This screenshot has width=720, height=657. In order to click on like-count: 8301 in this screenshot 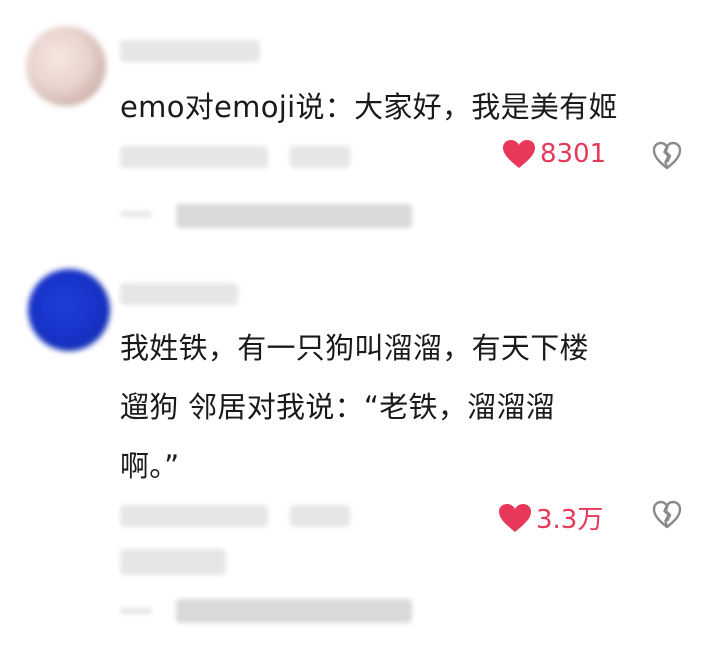, I will do `click(573, 154)`.